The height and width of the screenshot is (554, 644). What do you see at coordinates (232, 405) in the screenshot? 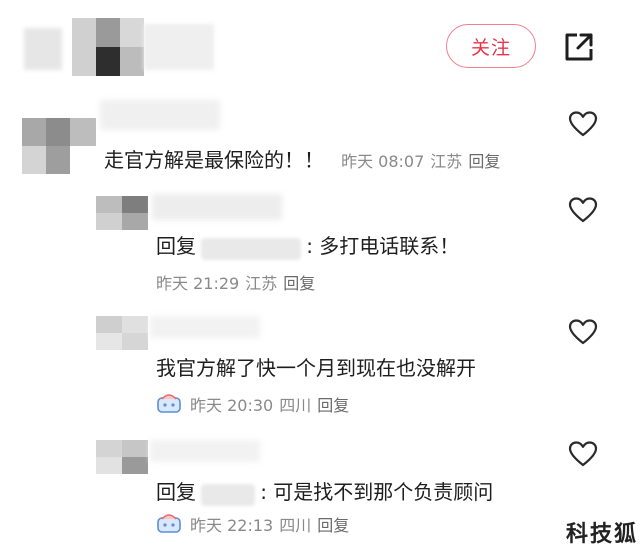
I see `reply-time: 昨天 20:30` at bounding box center [232, 405].